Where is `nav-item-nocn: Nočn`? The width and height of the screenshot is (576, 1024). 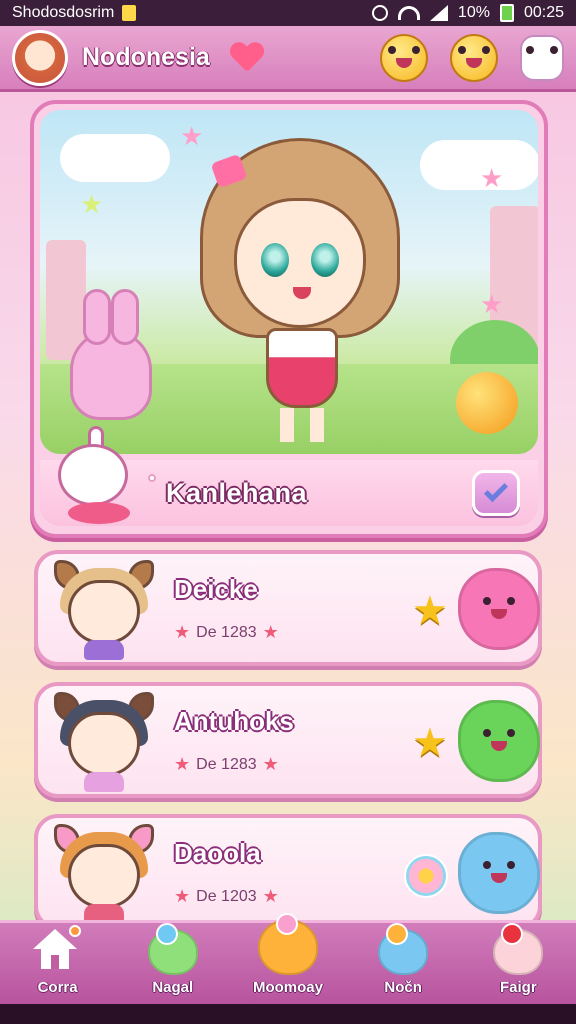
nav-item-nocn: Nočn is located at coordinates (403, 959).